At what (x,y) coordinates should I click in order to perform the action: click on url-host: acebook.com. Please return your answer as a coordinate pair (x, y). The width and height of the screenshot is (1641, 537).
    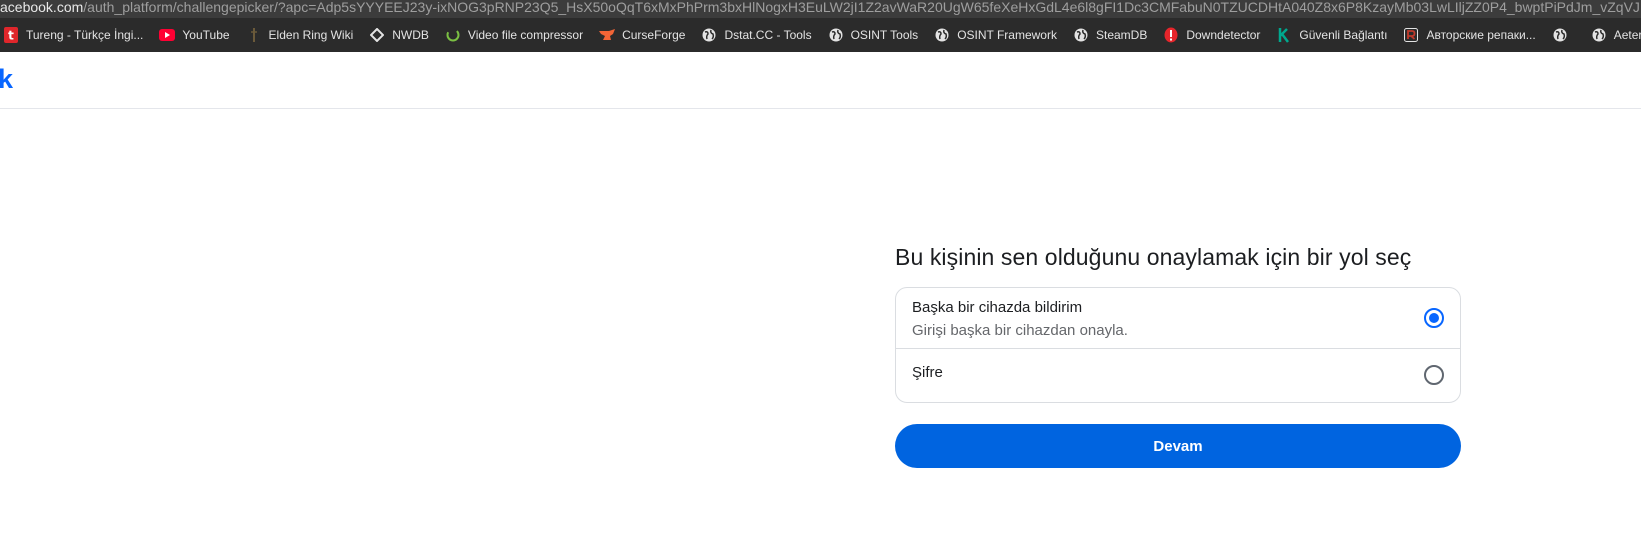
    Looking at the image, I should click on (42, 7).